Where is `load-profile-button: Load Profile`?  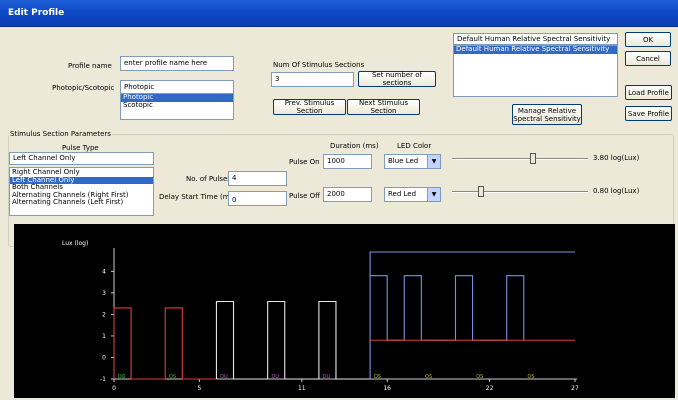
load-profile-button: Load Profile is located at coordinates (648, 92).